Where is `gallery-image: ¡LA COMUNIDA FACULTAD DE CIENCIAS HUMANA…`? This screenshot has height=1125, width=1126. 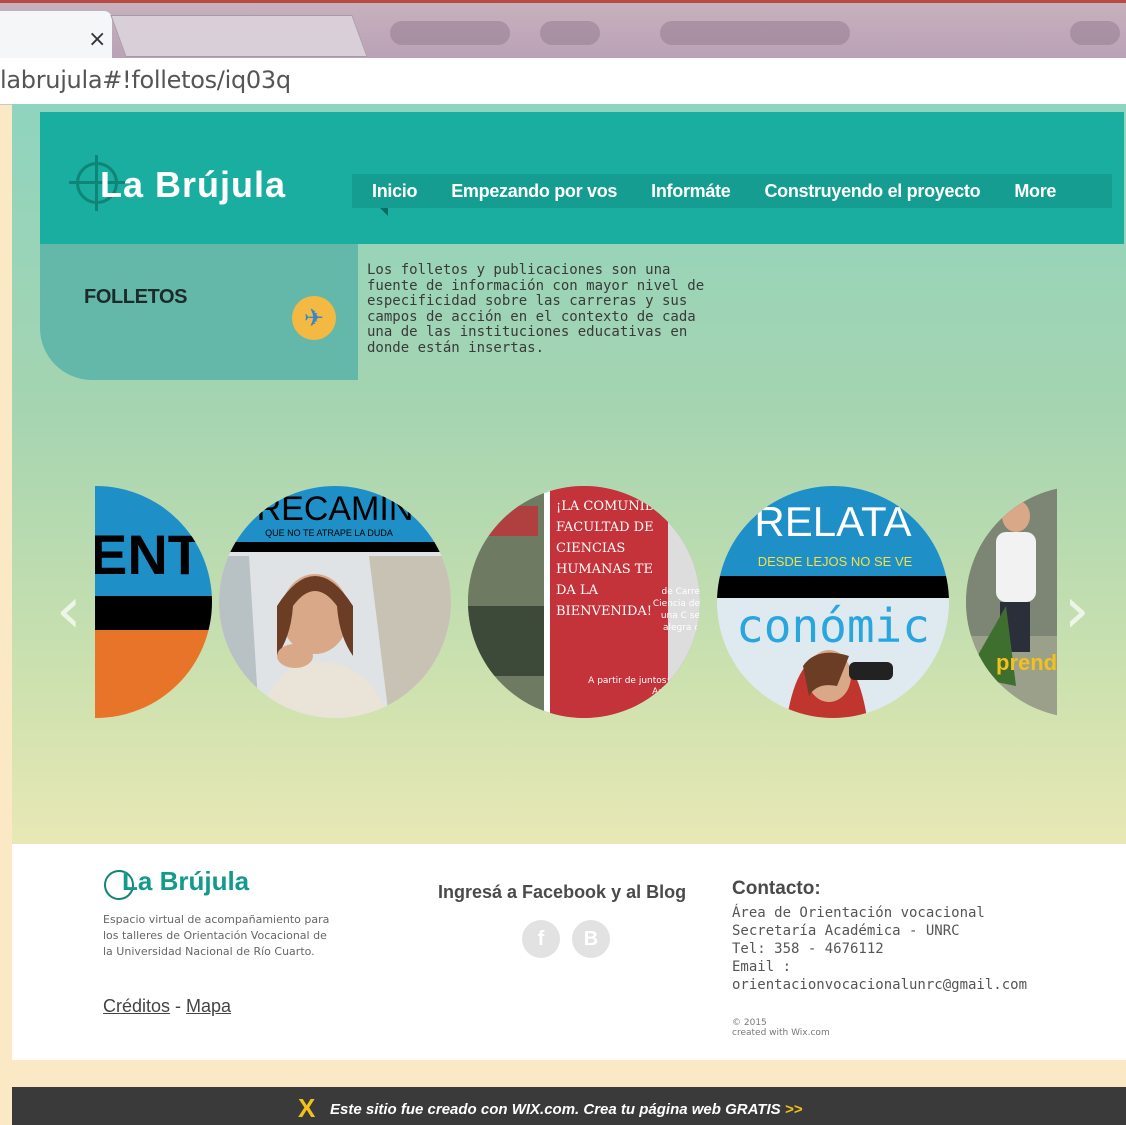 gallery-image: ¡LA COMUNIDA FACULTAD DE CIENCIAS HUMANA… is located at coordinates (584, 602).